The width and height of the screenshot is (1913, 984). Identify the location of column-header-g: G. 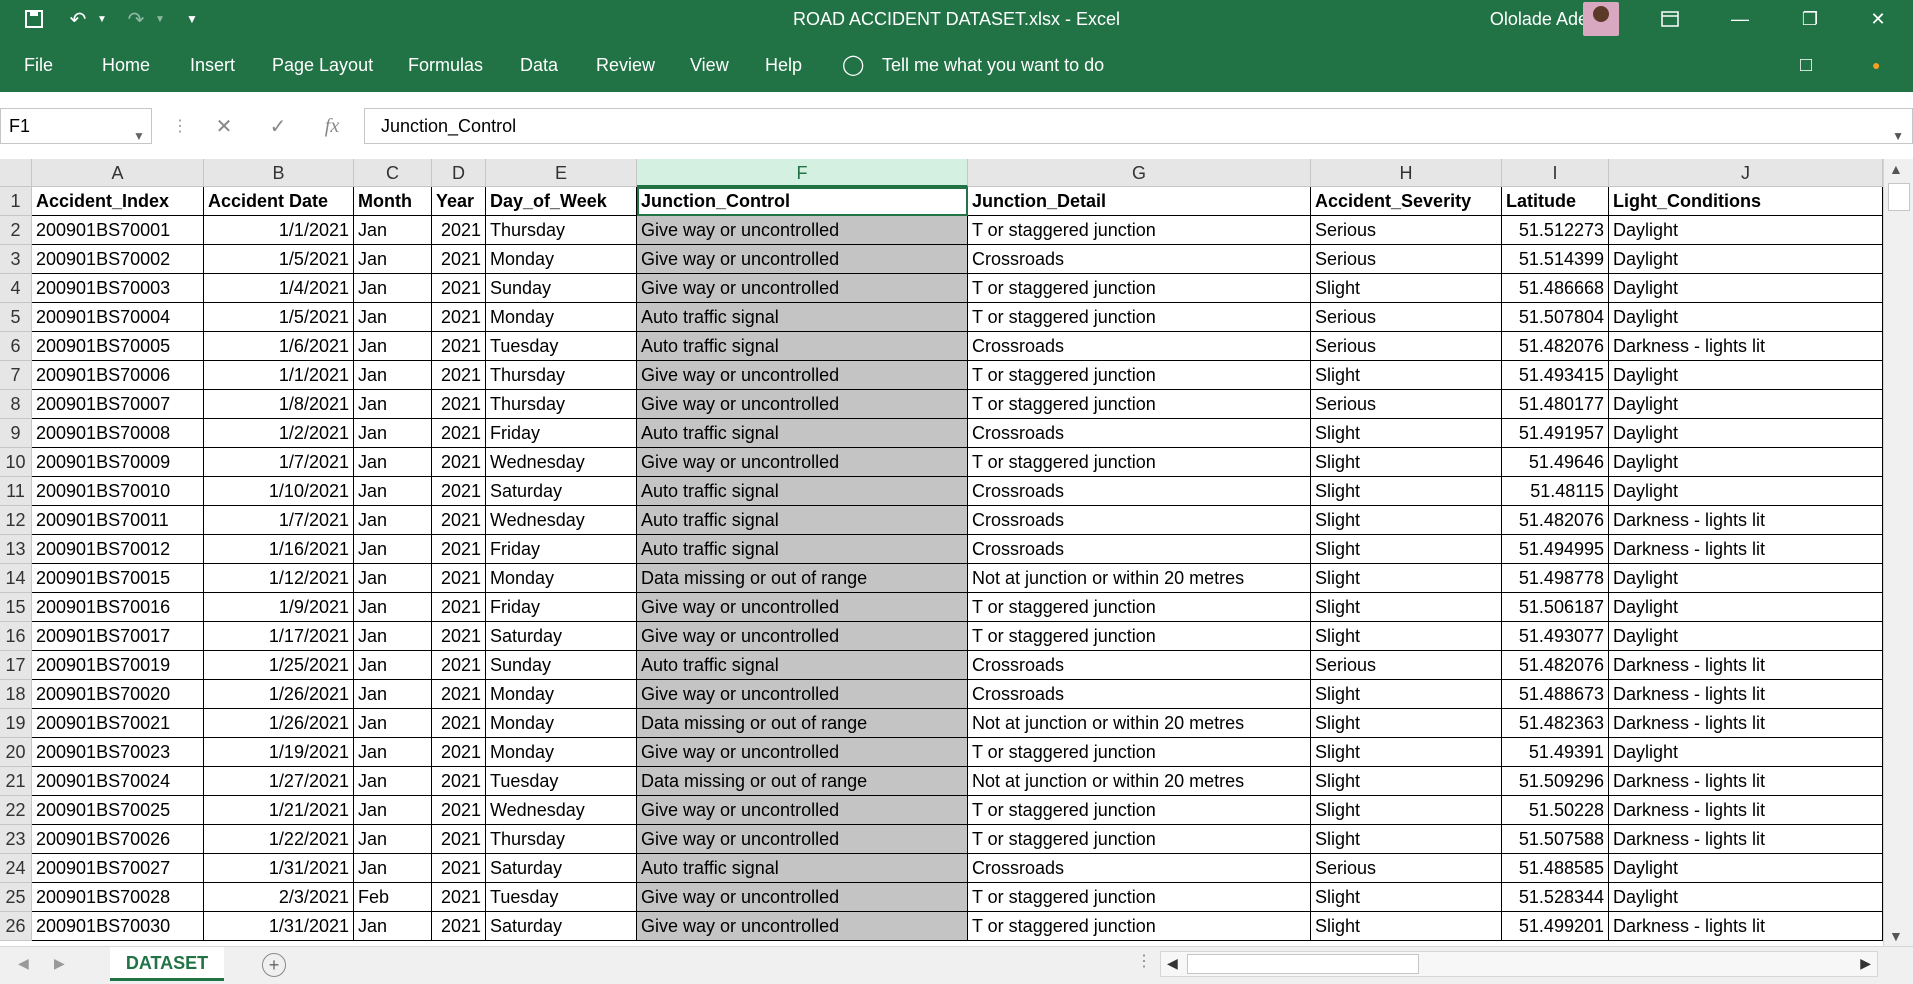
(1139, 173).